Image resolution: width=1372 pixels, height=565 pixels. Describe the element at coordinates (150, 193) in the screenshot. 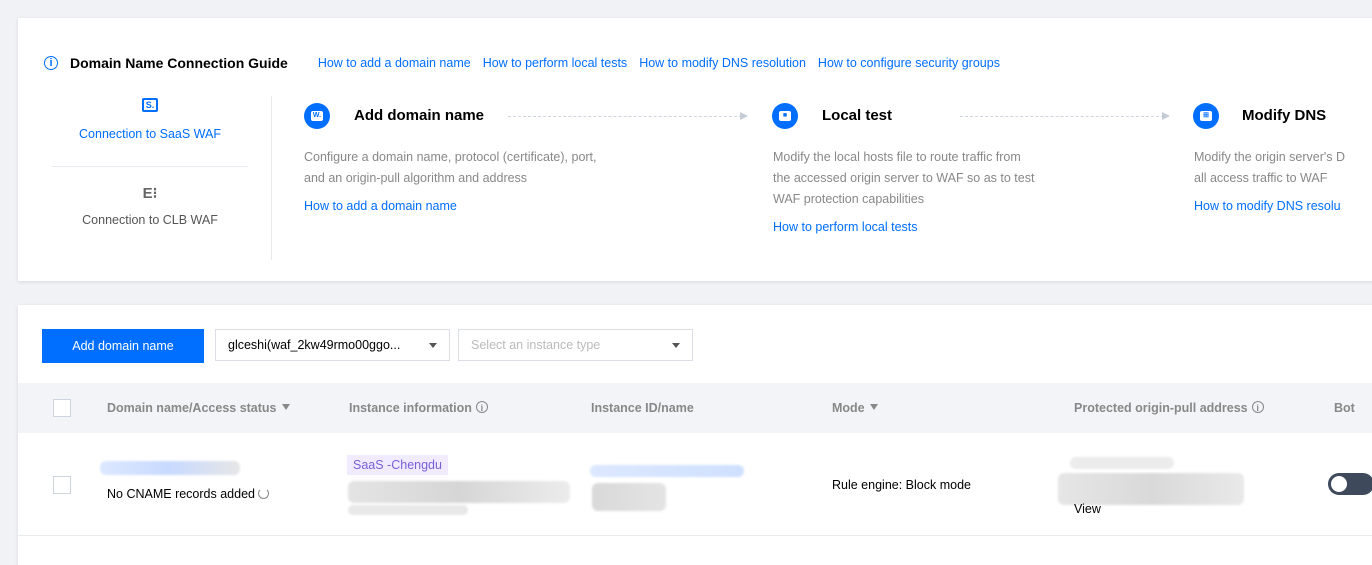

I see `clb-icon: E⁝` at that location.